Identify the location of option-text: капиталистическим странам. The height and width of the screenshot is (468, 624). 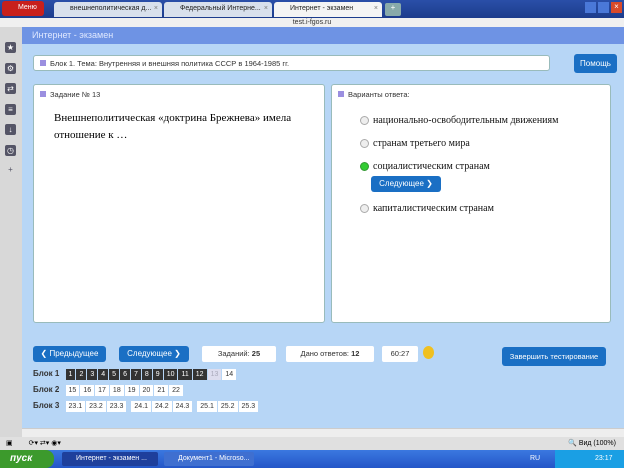
(433, 208).